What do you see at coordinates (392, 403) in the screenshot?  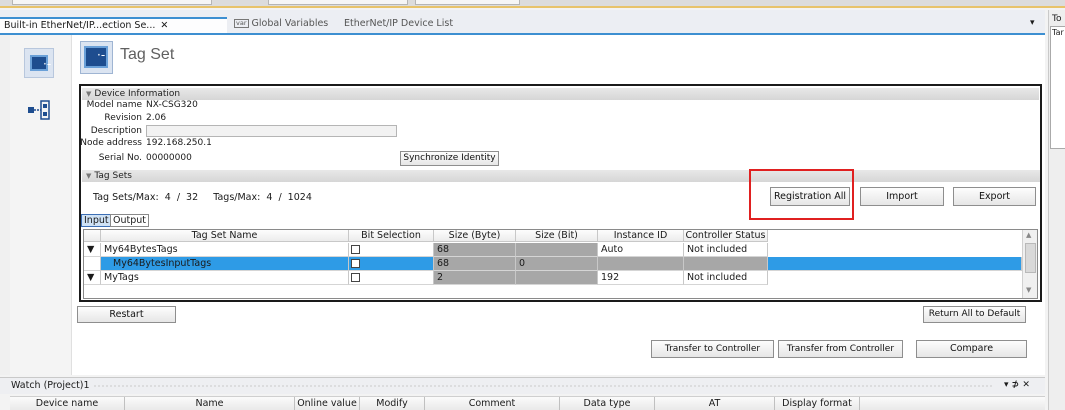 I see `watch-col-modify: Modify` at bounding box center [392, 403].